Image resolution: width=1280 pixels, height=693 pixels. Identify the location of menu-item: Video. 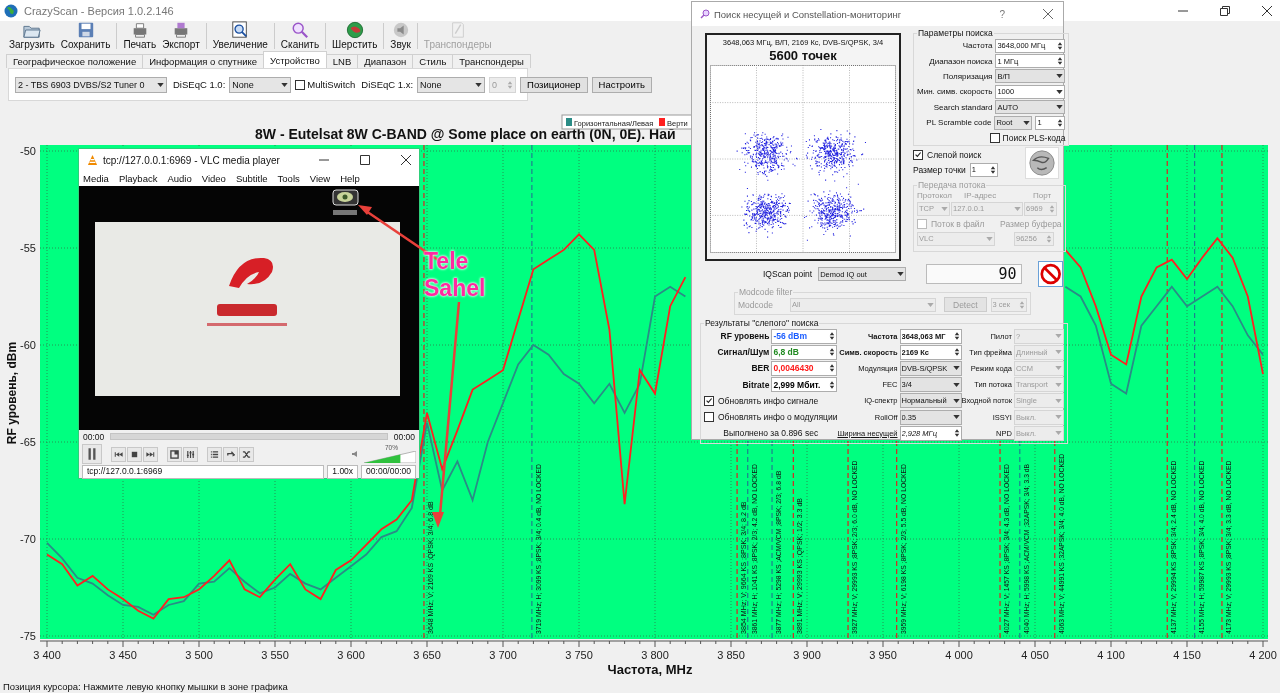
(213, 178).